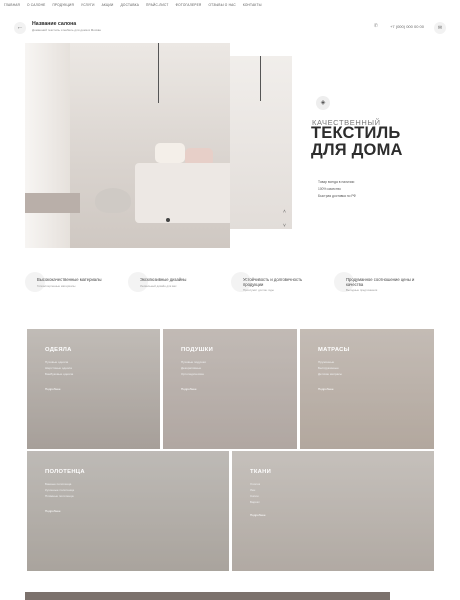  What do you see at coordinates (157, 8) in the screenshot?
I see `nav-item: Прайс-лист` at bounding box center [157, 8].